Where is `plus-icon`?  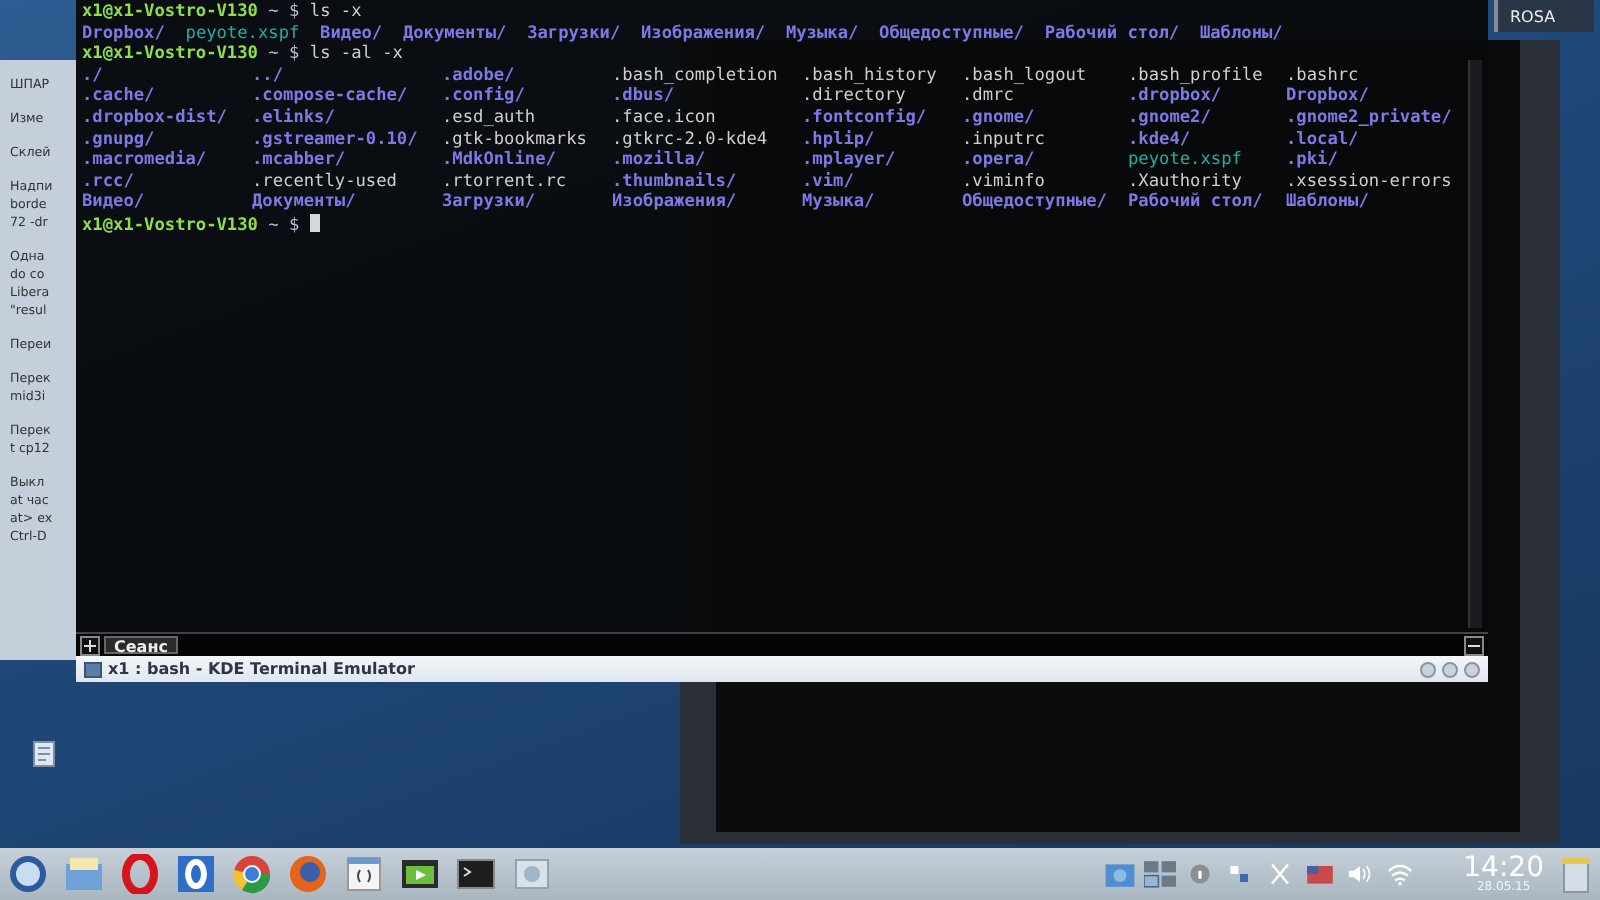
plus-icon is located at coordinates (90, 646).